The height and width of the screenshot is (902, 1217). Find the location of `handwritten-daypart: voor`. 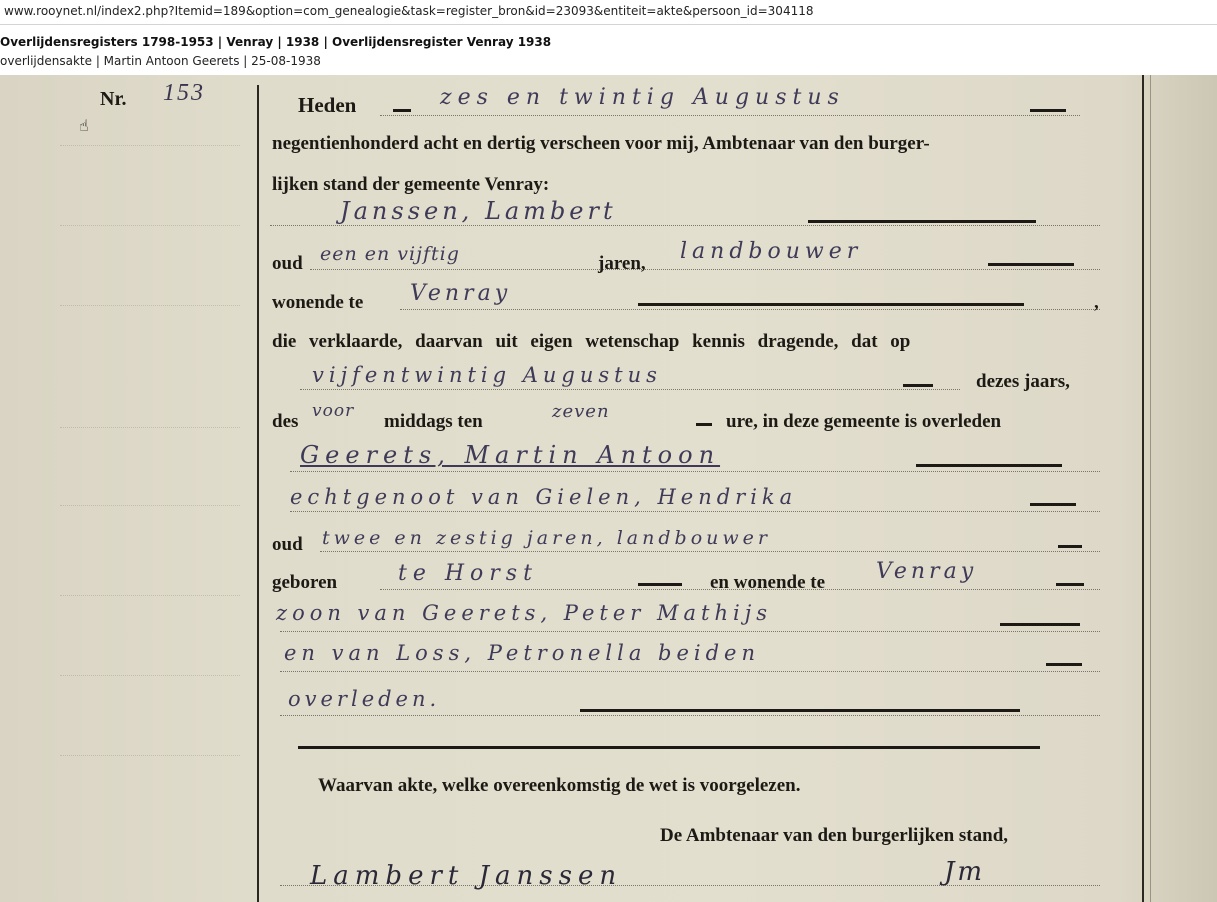

handwritten-daypart: voor is located at coordinates (333, 411).